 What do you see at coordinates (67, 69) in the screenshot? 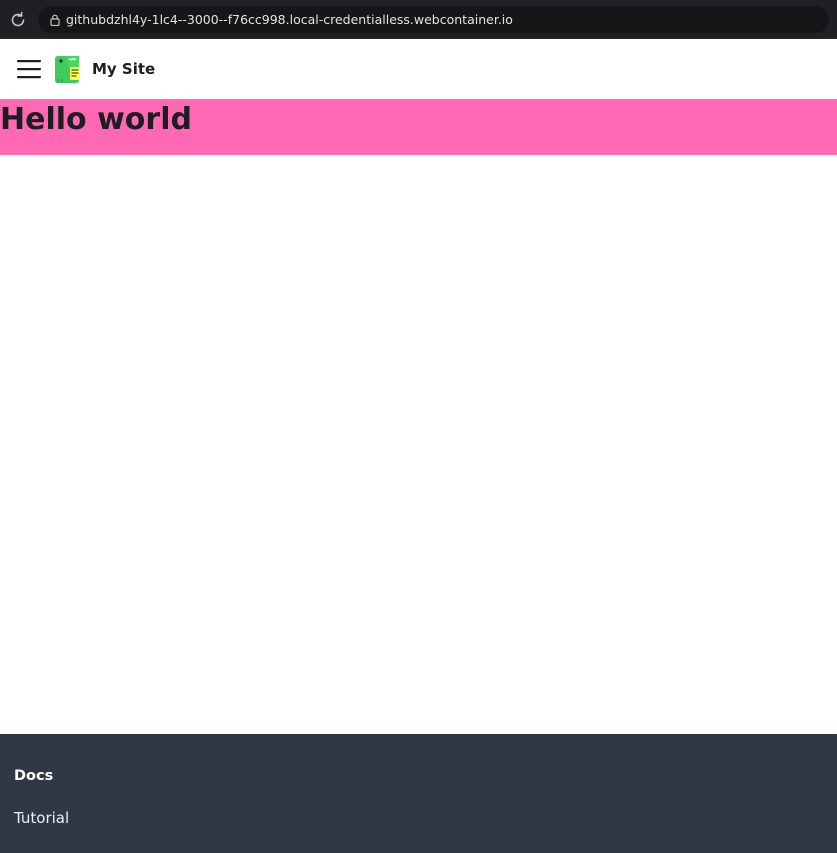
I see `dinosaur-logo-icon` at bounding box center [67, 69].